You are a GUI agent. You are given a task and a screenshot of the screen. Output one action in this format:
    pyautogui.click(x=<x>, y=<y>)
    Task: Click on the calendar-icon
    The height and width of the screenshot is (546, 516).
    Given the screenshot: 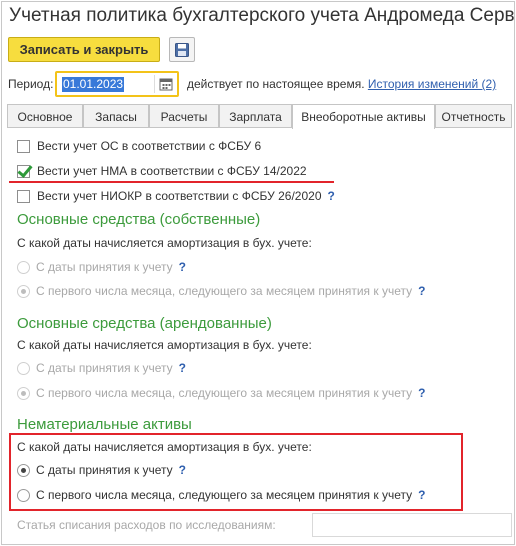 What is the action you would take?
    pyautogui.click(x=166, y=84)
    